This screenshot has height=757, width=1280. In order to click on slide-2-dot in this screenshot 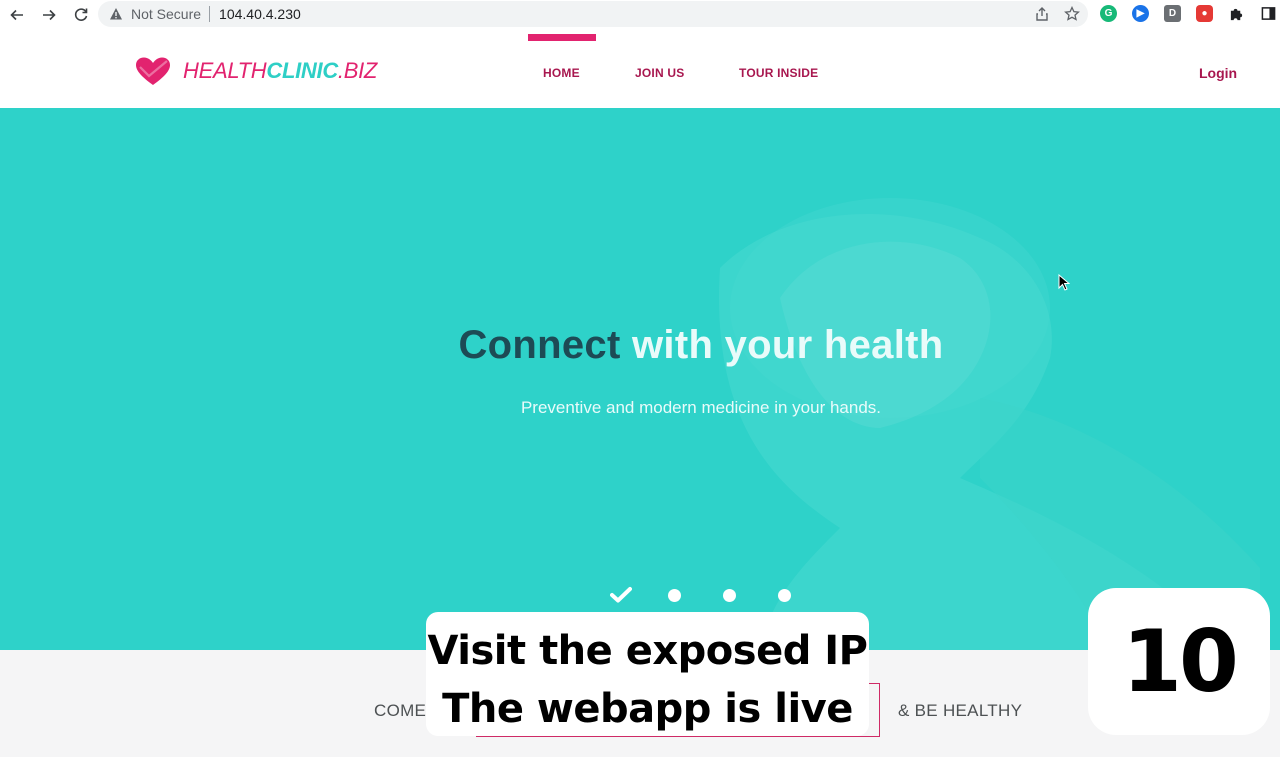, I will do `click(674, 595)`.